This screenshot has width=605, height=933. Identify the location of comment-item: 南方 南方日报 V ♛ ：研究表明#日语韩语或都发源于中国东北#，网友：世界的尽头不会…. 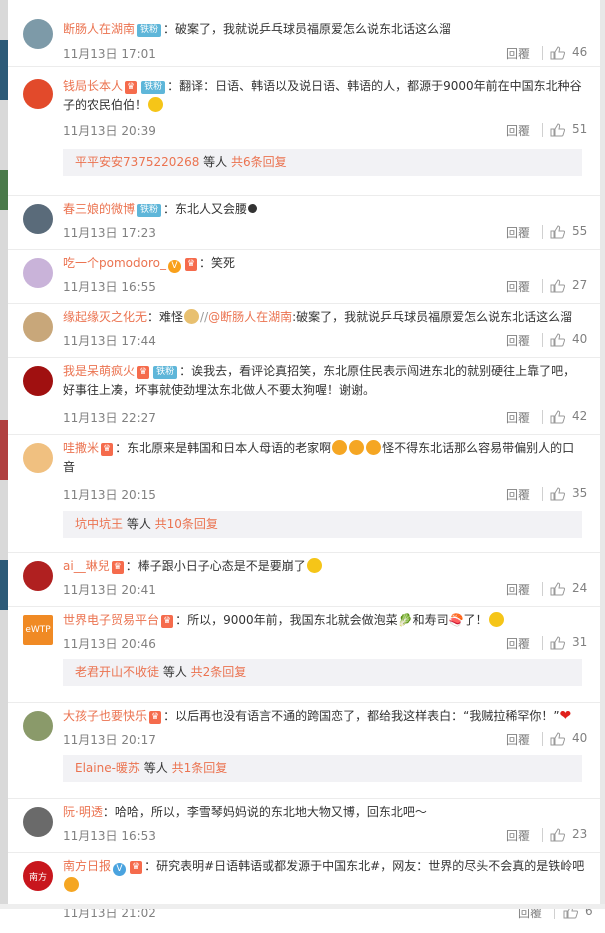
(304, 893).